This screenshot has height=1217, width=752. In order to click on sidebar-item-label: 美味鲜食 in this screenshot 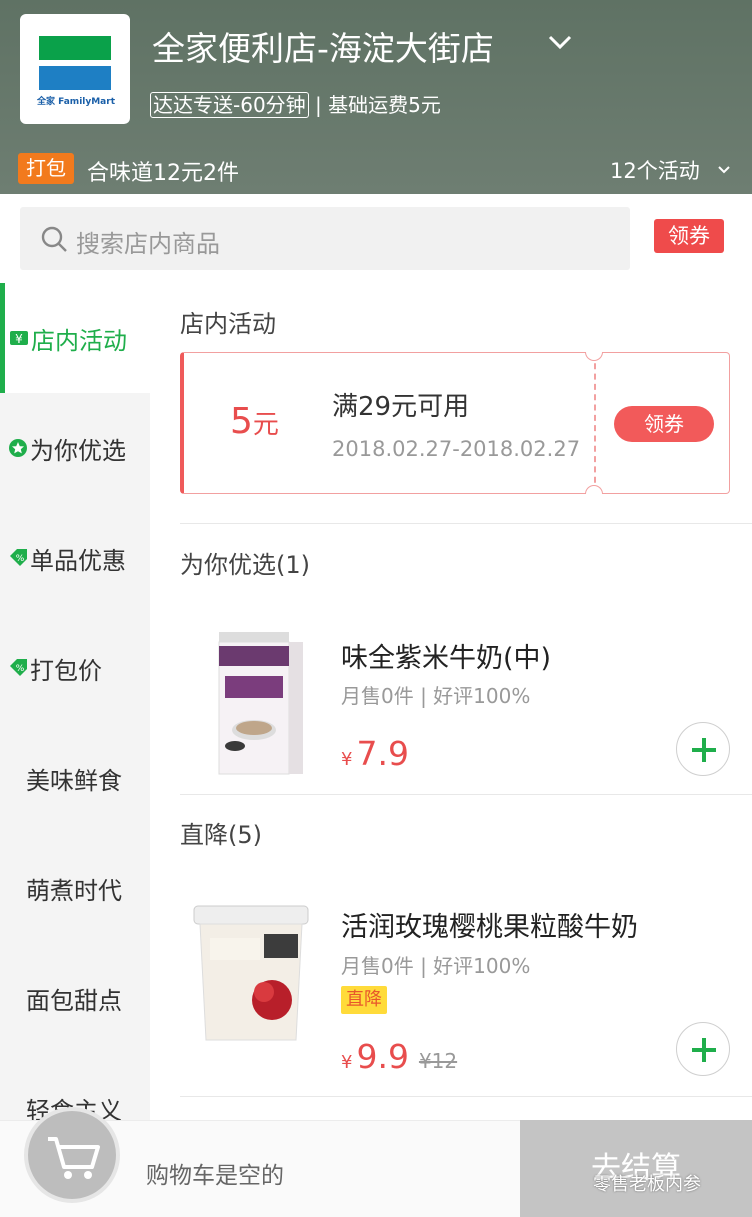, I will do `click(74, 780)`.